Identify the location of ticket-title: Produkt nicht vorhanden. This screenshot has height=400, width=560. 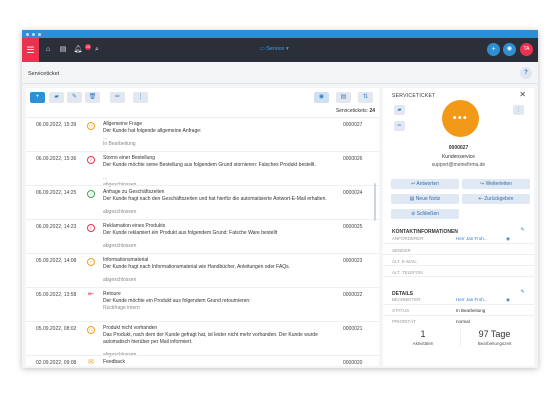
(130, 328).